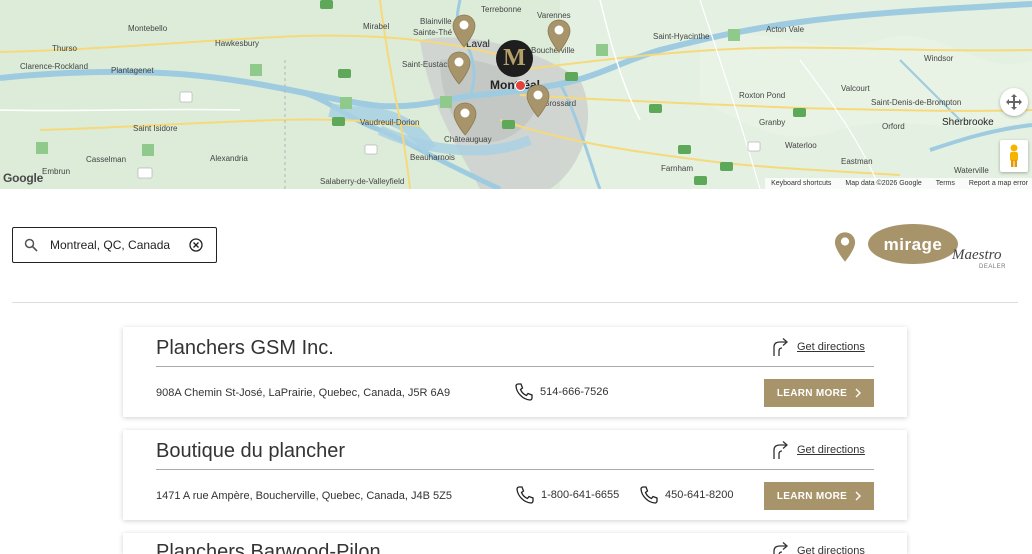 This screenshot has height=554, width=1032. Describe the element at coordinates (514, 58) in the screenshot. I see `mirage-cluster-icon: M` at that location.